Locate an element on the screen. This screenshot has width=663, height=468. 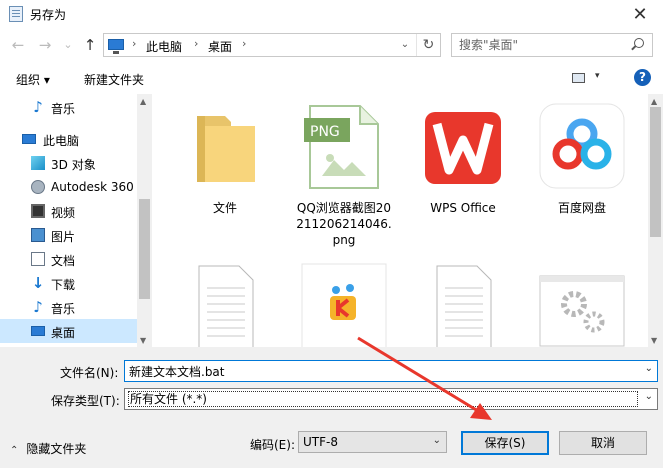
chevron-up-icon: ⌃ is located at coordinates (14, 450).